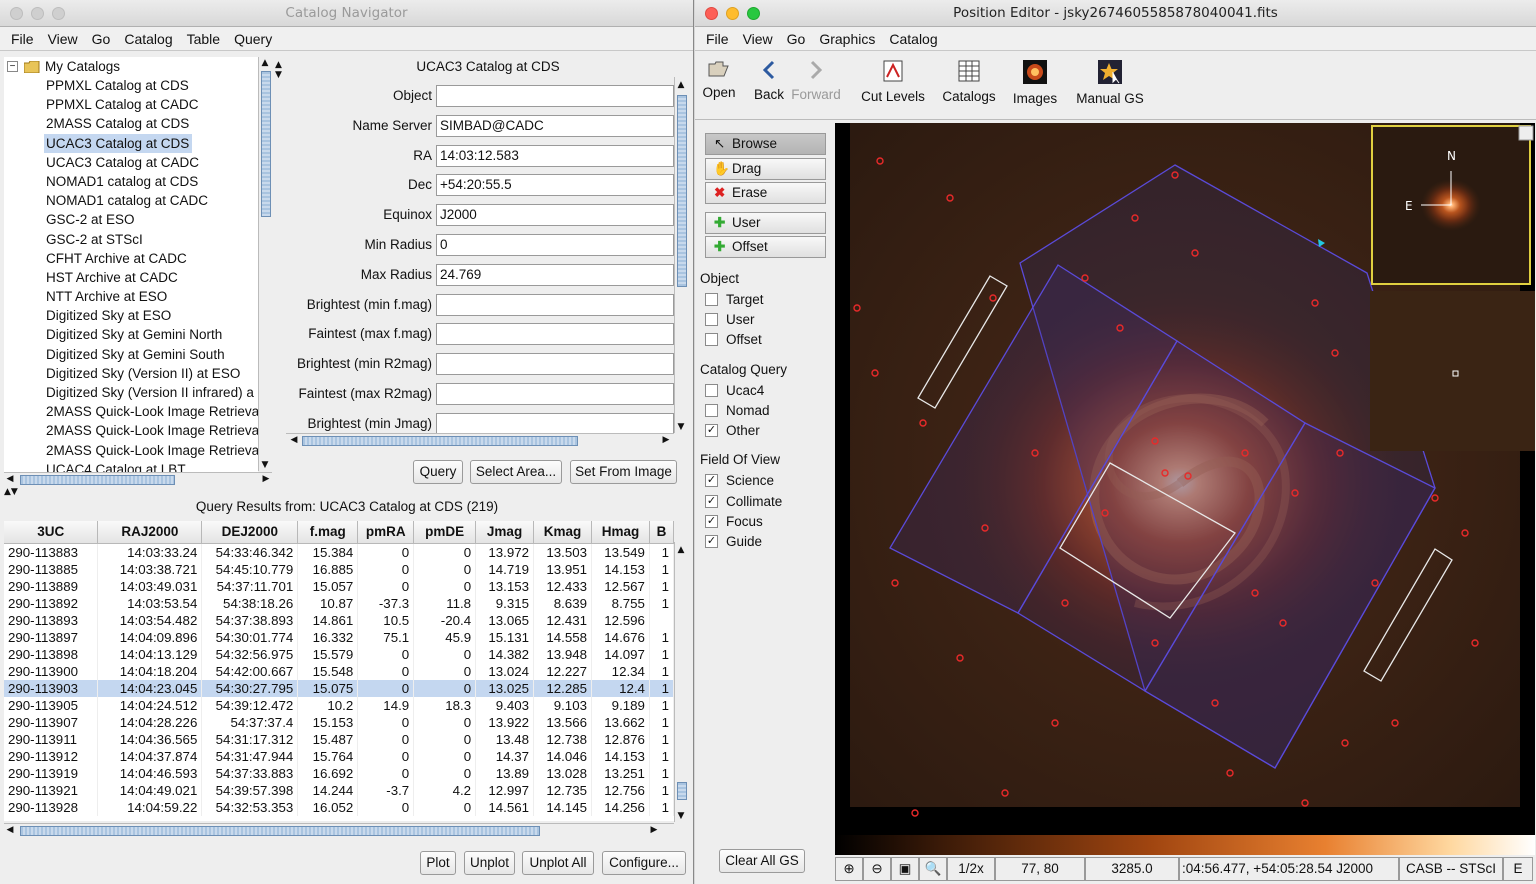 Image resolution: width=1536 pixels, height=884 pixels. What do you see at coordinates (734, 299) in the screenshot?
I see `target-checkbox: Target` at bounding box center [734, 299].